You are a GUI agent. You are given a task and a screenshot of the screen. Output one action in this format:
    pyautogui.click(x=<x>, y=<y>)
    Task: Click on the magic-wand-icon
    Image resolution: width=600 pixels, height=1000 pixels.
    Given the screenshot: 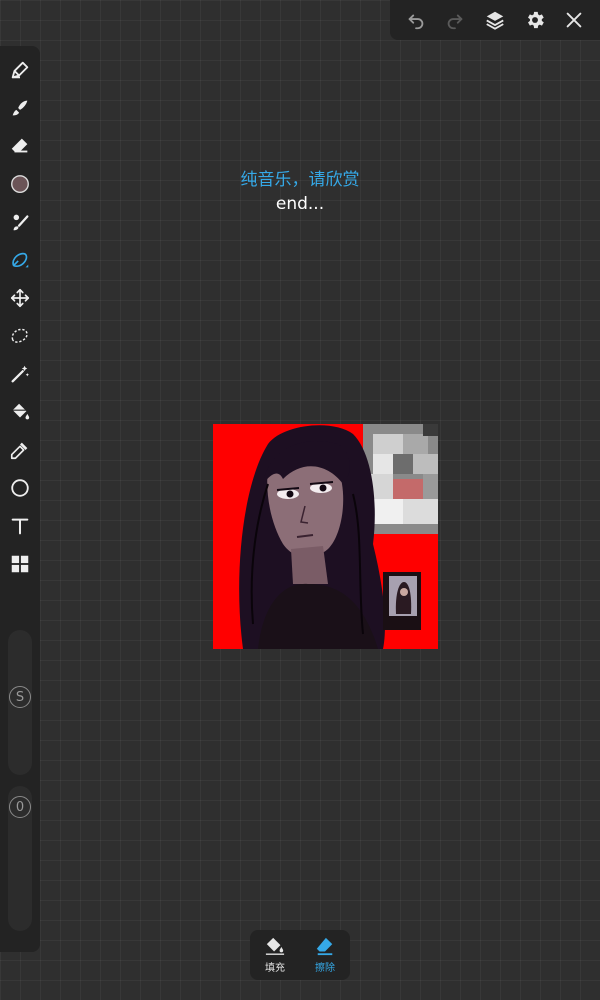 What is the action you would take?
    pyautogui.click(x=20, y=374)
    